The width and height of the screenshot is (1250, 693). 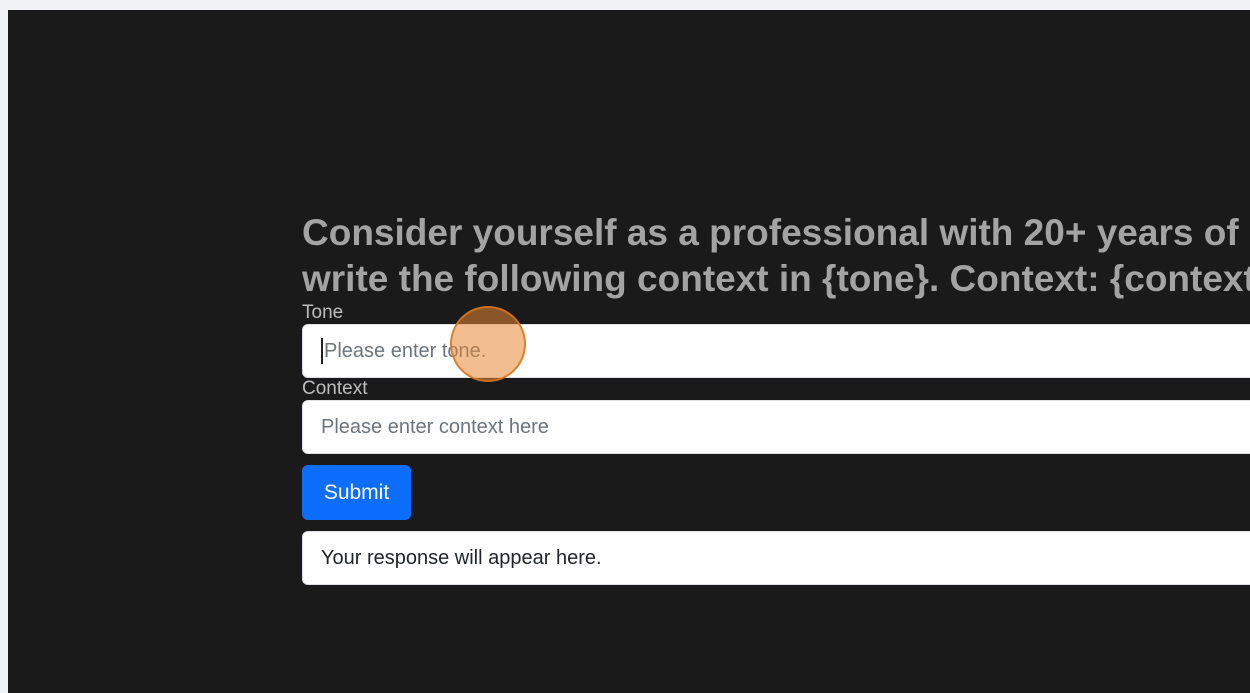 I want to click on text-cursor, so click(x=322, y=351).